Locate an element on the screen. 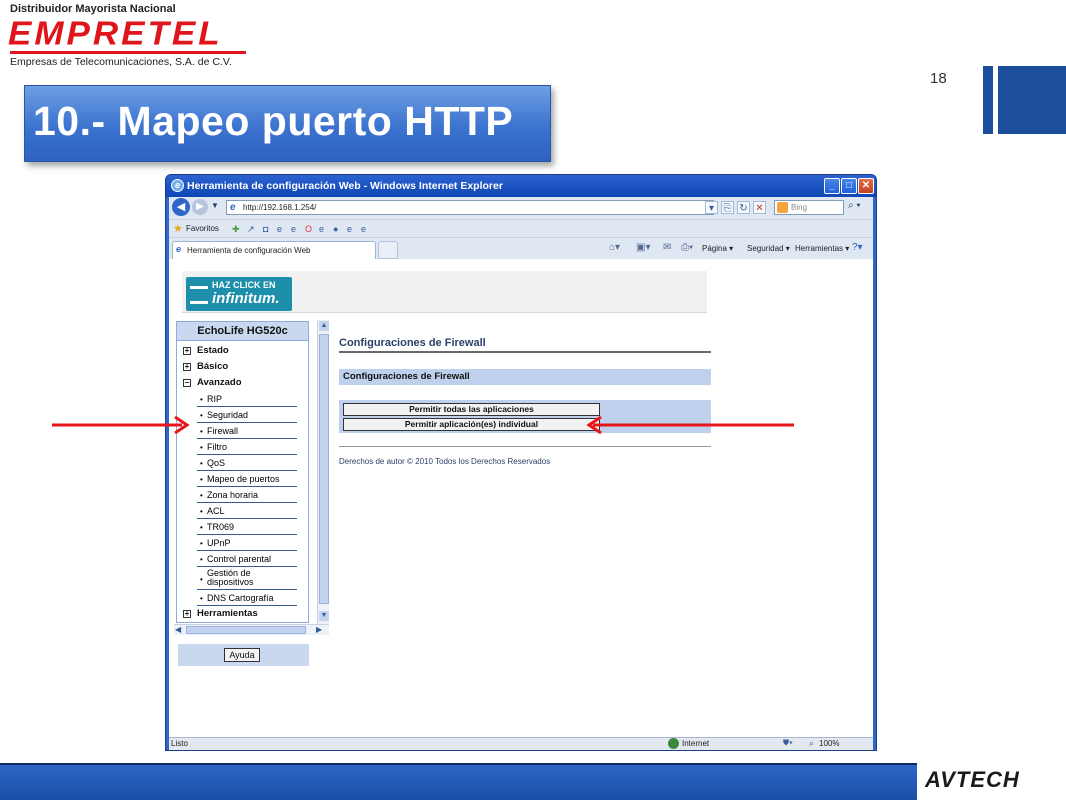 This screenshot has height=800, width=1066. scroll-right-icon: ▶ is located at coordinates (319, 629).